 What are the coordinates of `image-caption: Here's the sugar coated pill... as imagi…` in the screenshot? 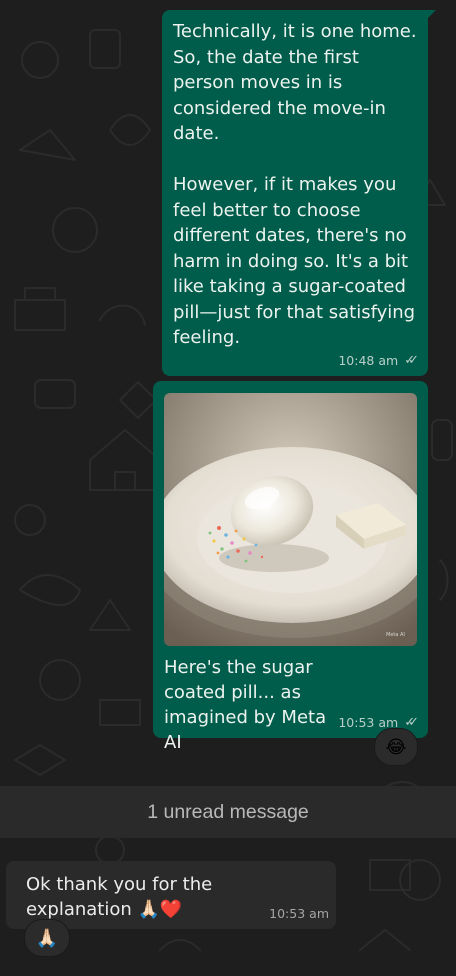 It's located at (245, 705).